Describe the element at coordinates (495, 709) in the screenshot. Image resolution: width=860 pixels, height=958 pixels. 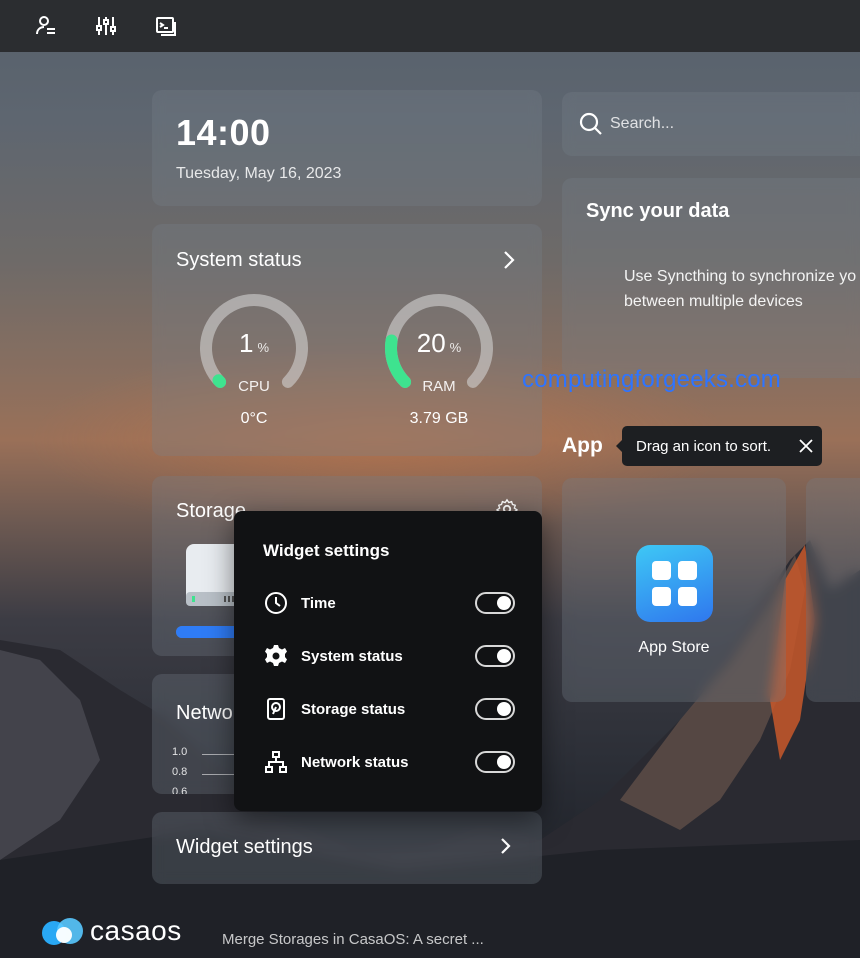
I see `storage-status-toggle` at that location.